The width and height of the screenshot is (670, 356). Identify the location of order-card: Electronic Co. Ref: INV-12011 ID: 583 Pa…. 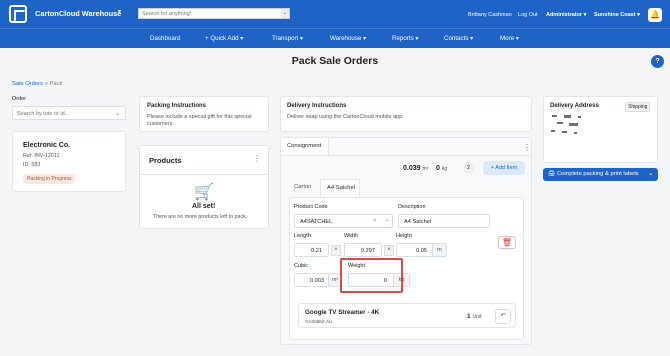
(69, 161).